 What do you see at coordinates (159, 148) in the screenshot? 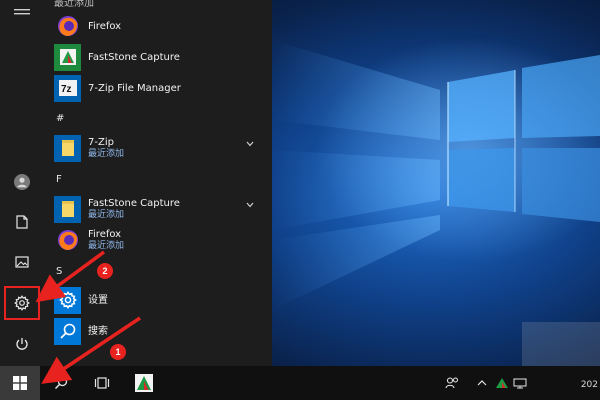
I see `app-item-7zip-folder: 7-Zip 最近添加` at bounding box center [159, 148].